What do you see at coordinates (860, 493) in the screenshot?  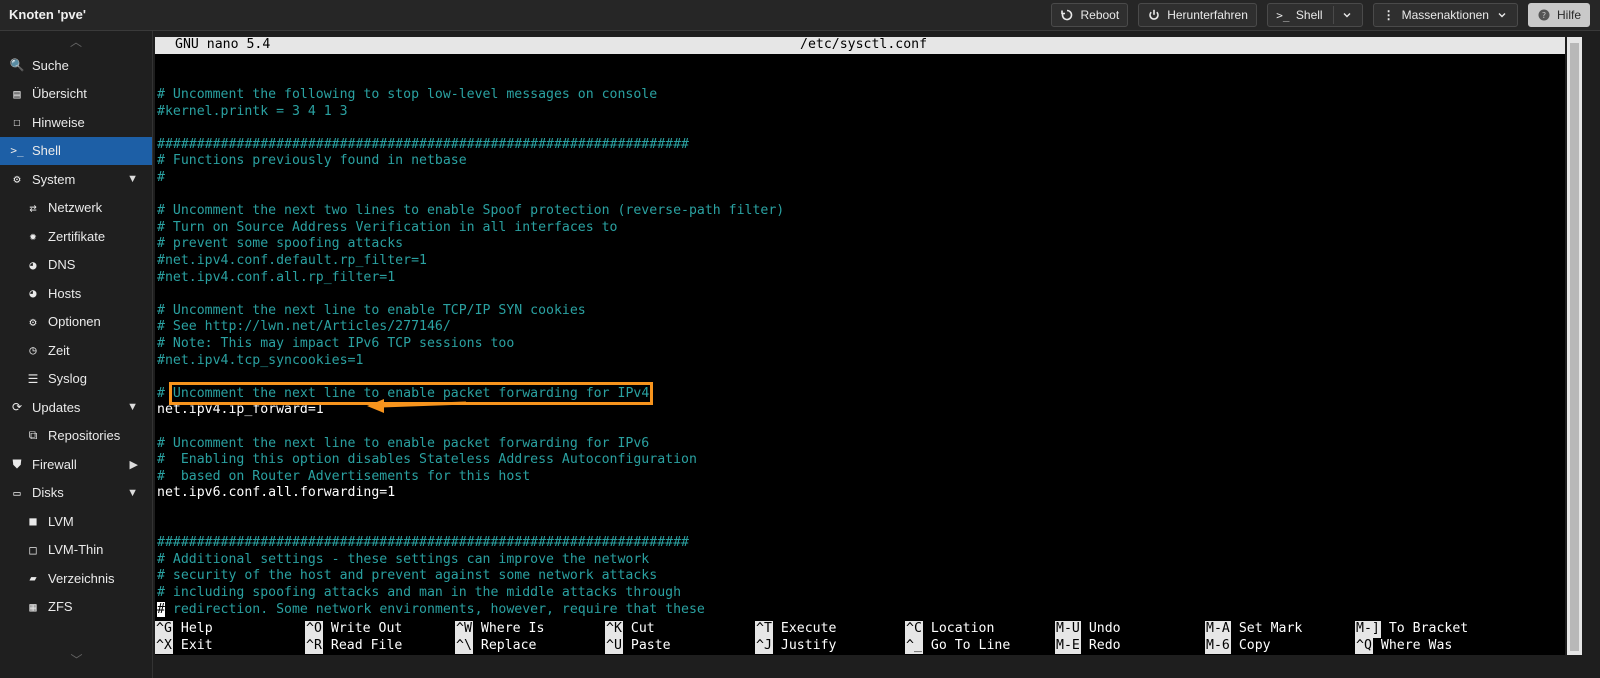 I see `editor-line: net.ipv6.conf.all.forwarding=1` at bounding box center [860, 493].